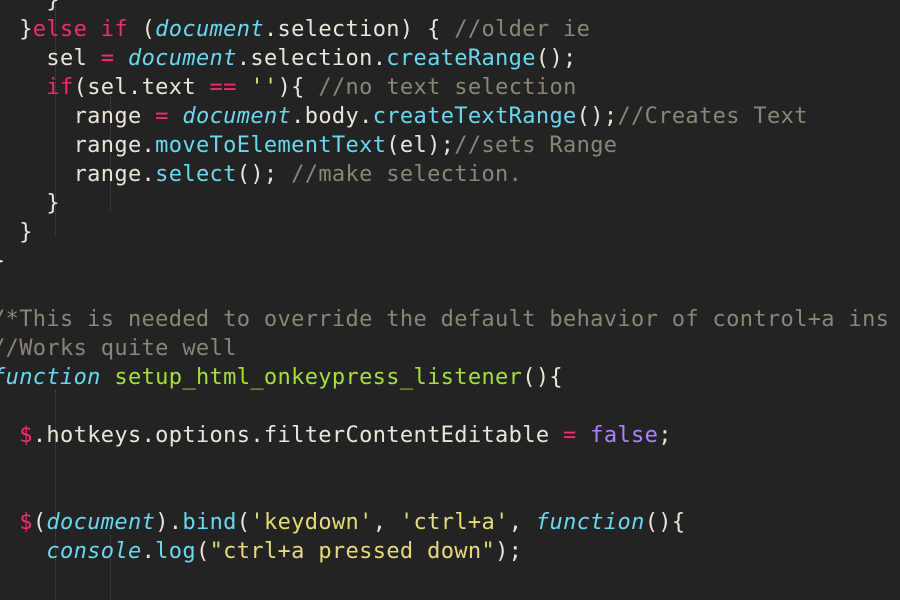  What do you see at coordinates (536, 145) in the screenshot?
I see `comment-token: //sets Range` at bounding box center [536, 145].